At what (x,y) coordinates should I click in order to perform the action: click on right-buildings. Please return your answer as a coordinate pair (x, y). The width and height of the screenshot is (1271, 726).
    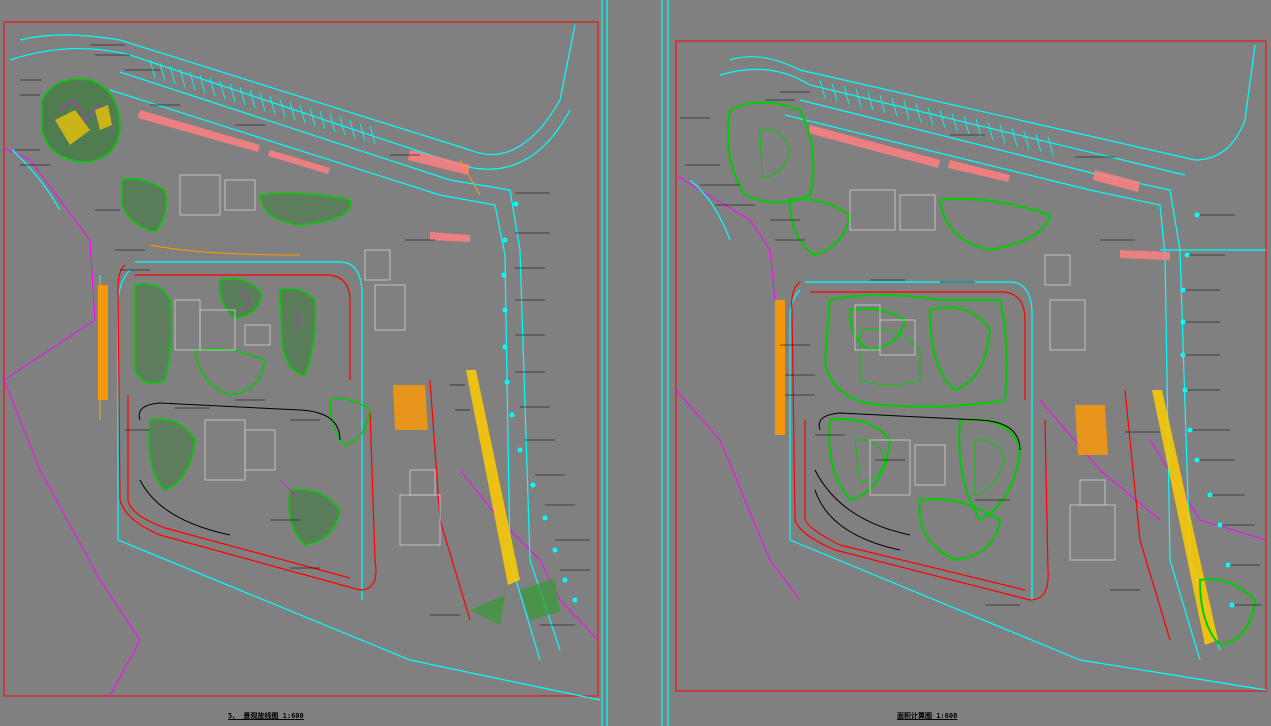
    Looking at the image, I should click on (982, 375).